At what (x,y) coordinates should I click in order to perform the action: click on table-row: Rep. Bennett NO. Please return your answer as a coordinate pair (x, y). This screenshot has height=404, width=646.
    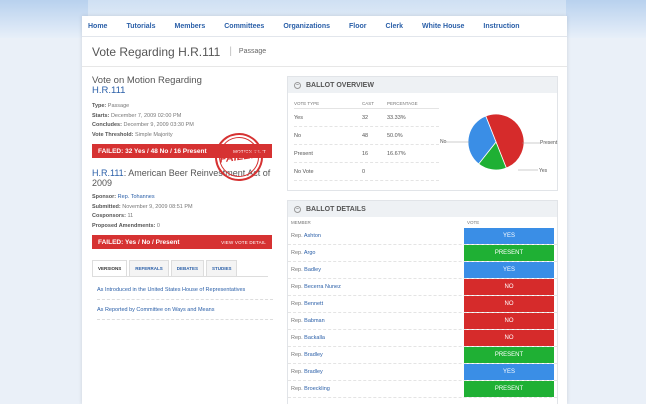
    Looking at the image, I should click on (422, 304).